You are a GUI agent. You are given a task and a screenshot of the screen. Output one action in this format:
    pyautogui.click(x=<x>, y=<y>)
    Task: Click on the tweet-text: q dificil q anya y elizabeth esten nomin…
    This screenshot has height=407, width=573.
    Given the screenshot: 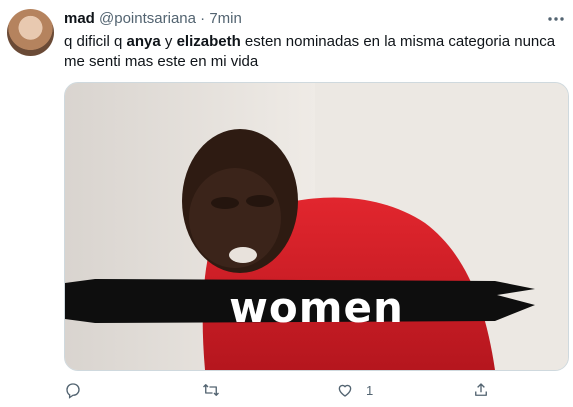 What is the action you would take?
    pyautogui.click(x=314, y=52)
    